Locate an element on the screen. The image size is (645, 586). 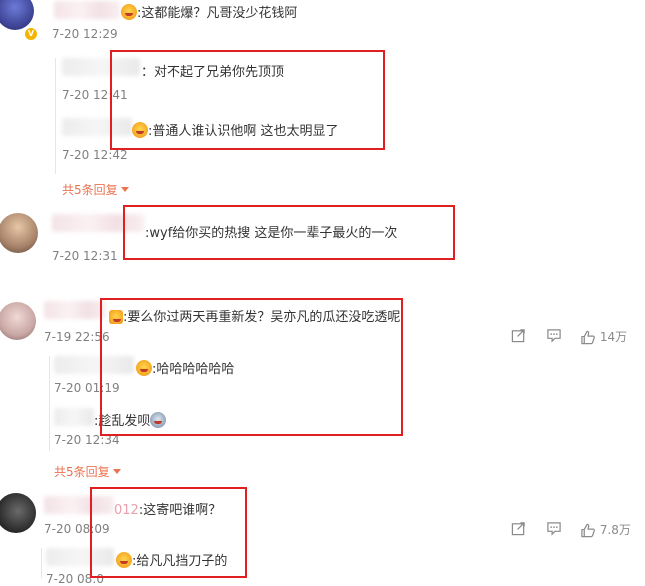
like-button: 14万 is located at coordinates (603, 336).